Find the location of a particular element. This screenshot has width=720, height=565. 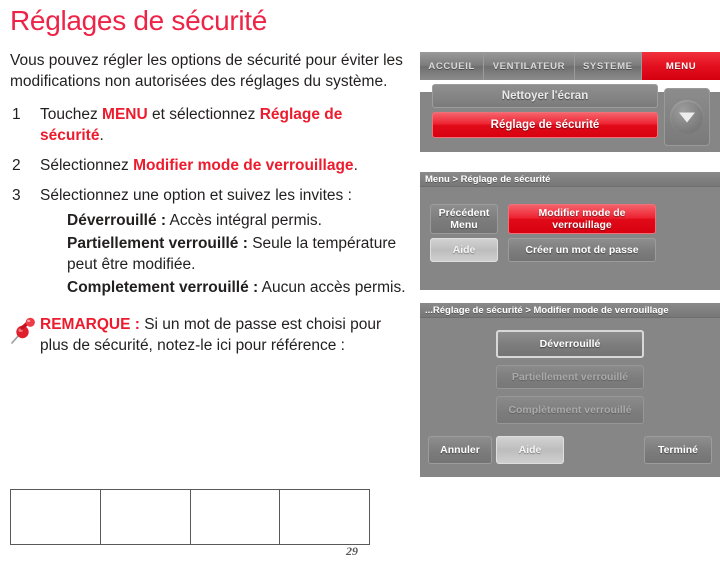

fully-locked-option-button: Complètement verrouillé is located at coordinates (570, 410).